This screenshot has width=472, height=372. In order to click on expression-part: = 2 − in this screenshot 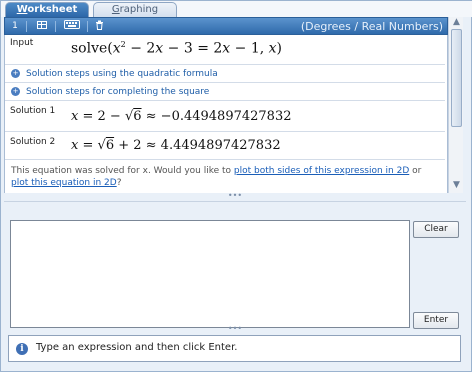, I will do `click(101, 116)`.